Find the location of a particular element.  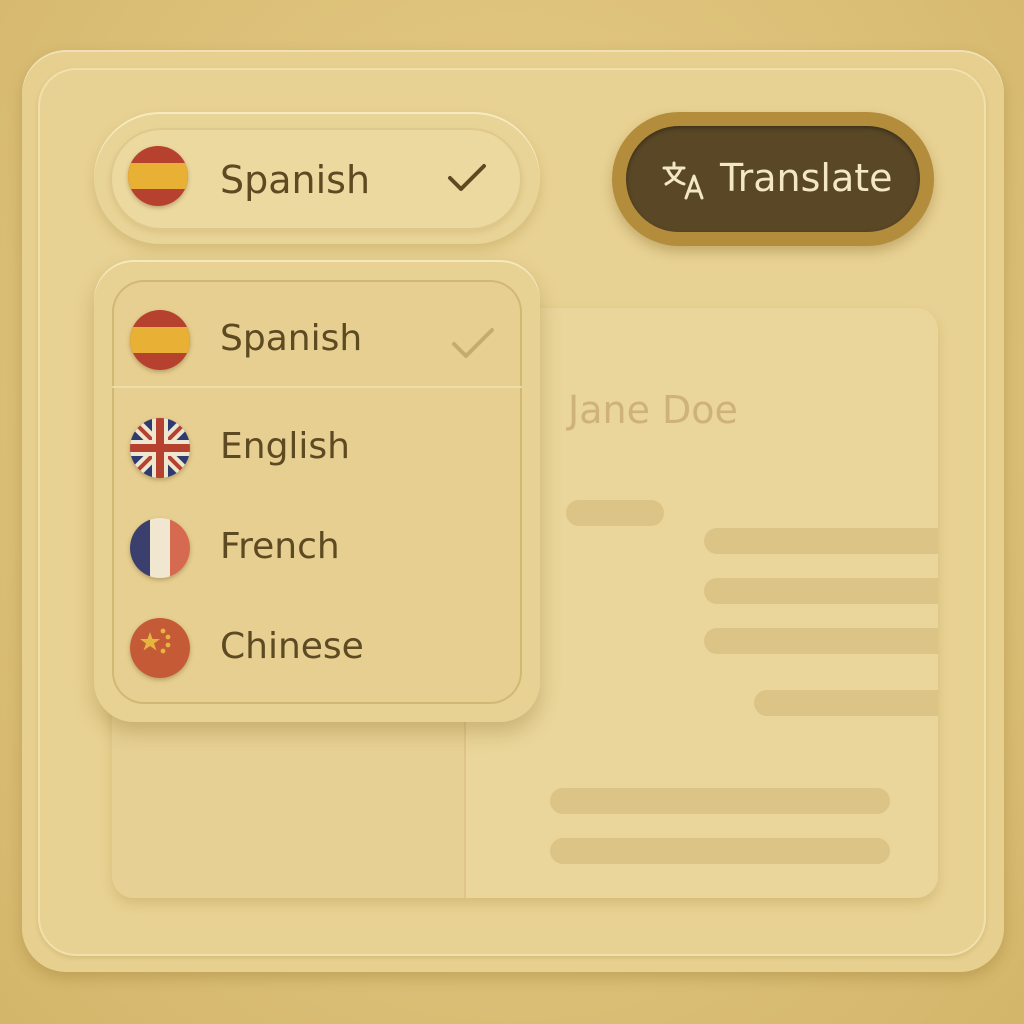

language-option-label: French is located at coordinates (280, 546).